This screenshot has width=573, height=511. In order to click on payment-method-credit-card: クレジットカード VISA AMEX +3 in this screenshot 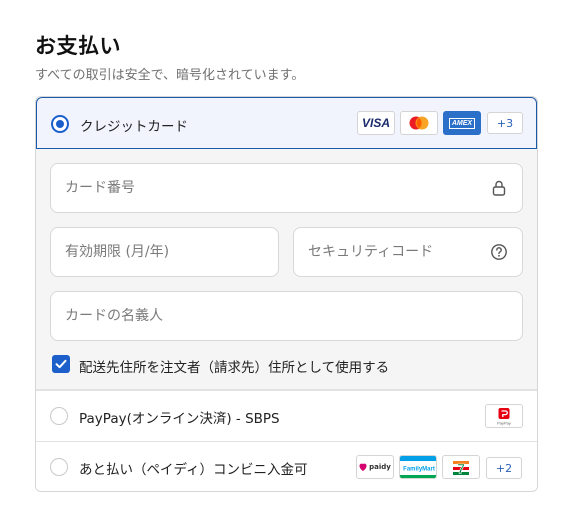, I will do `click(286, 123)`.